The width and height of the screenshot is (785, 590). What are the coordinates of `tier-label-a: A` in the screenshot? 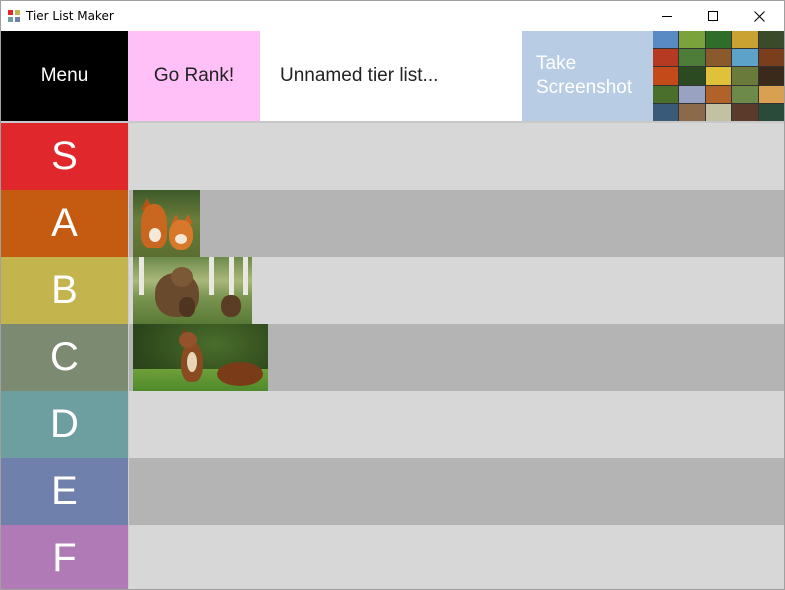 It's located at (64, 223).